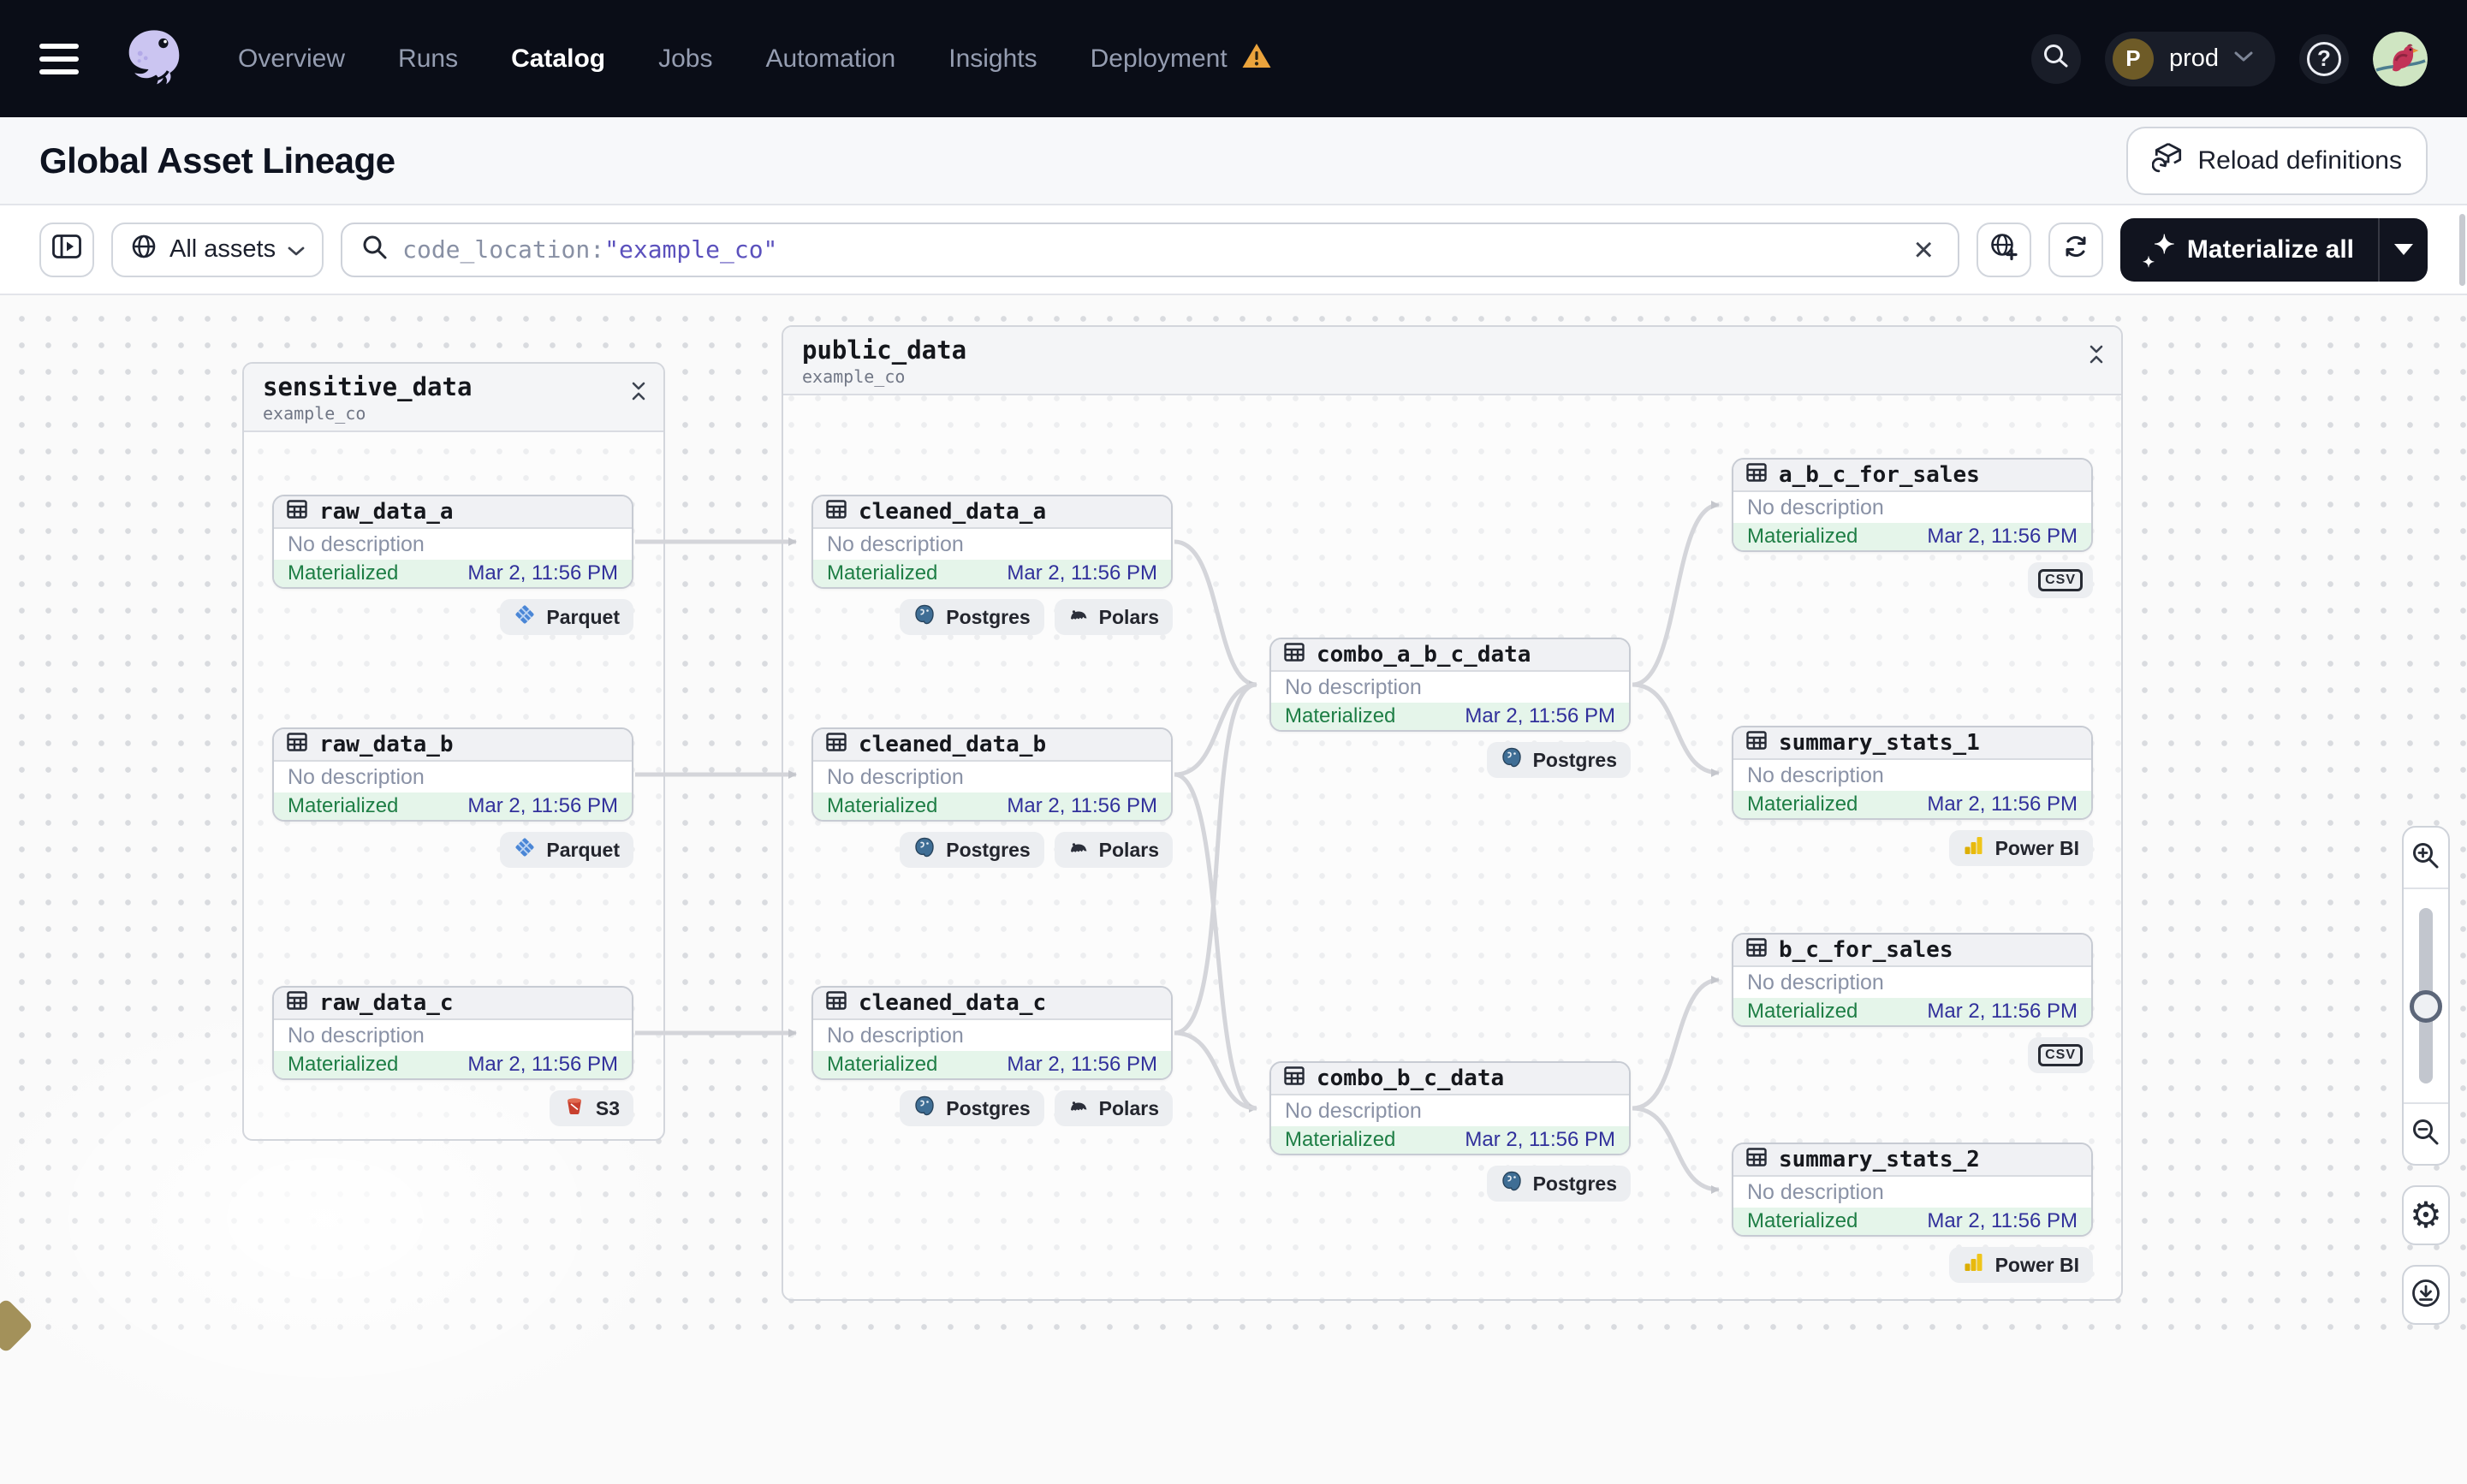  I want to click on nav-item-jobs: Jobs, so click(685, 60).